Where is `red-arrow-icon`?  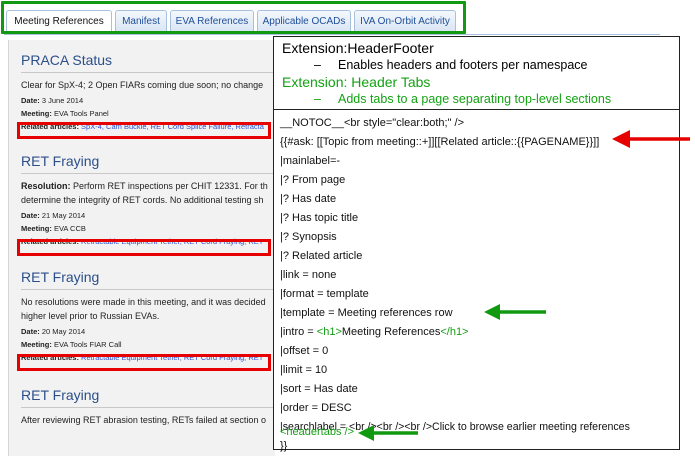
red-arrow-icon is located at coordinates (651, 139).